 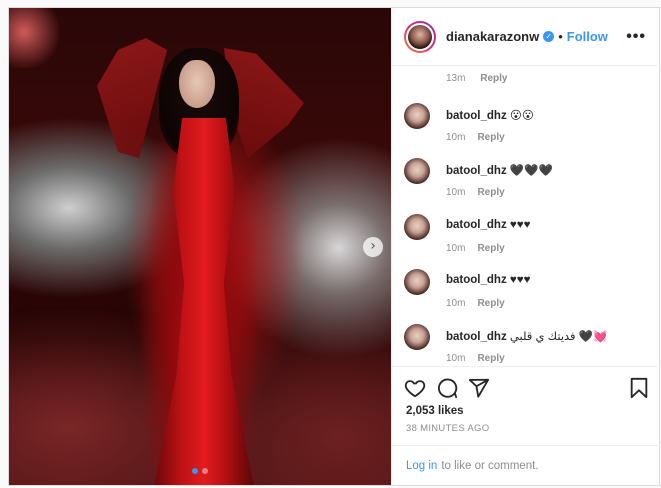 What do you see at coordinates (205, 471) in the screenshot?
I see `carousel-dot` at bounding box center [205, 471].